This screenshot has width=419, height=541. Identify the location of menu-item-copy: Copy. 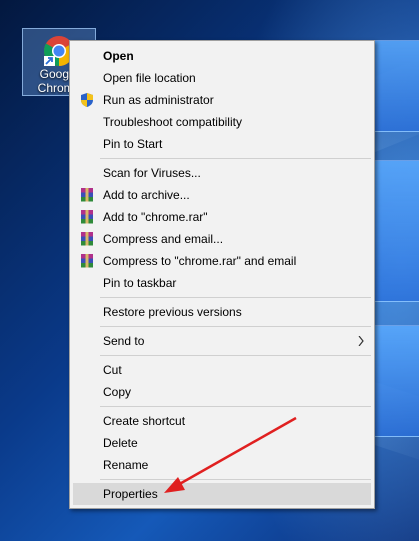
(222, 392).